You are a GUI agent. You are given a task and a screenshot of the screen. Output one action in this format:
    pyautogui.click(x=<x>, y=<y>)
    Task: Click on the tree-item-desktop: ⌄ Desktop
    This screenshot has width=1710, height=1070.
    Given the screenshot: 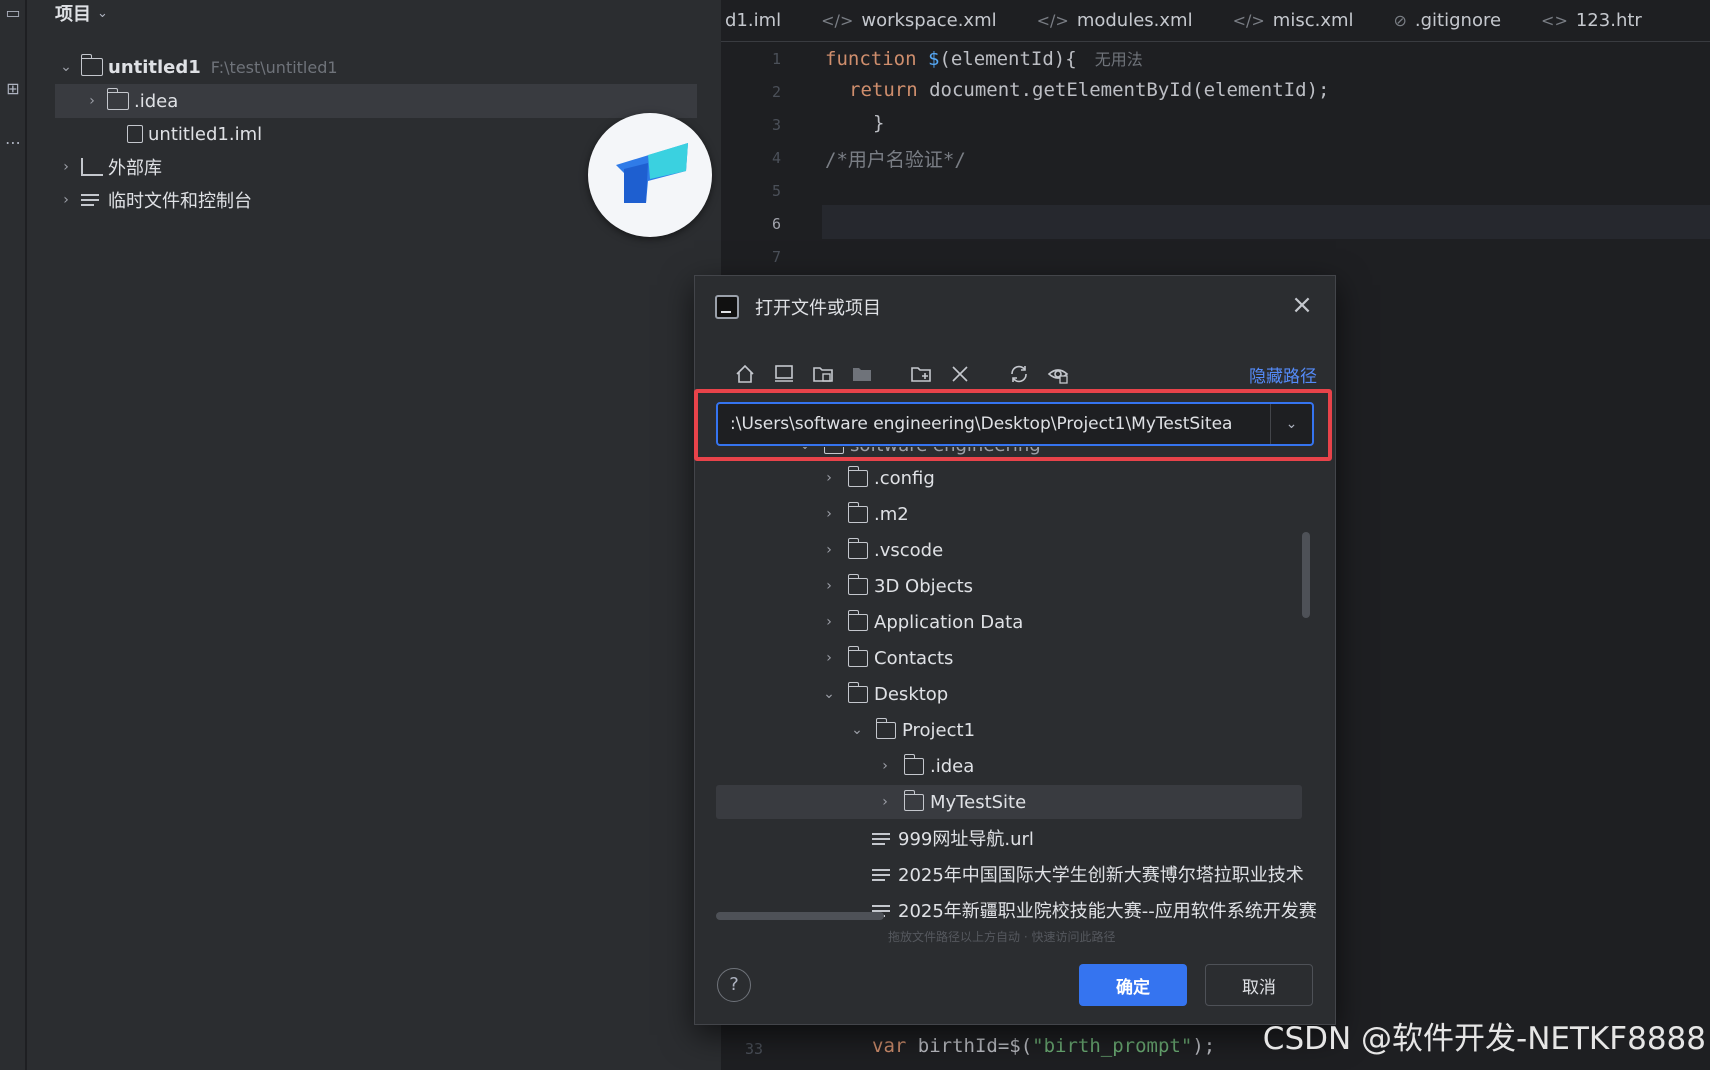 What is the action you would take?
    pyautogui.click(x=1009, y=694)
    